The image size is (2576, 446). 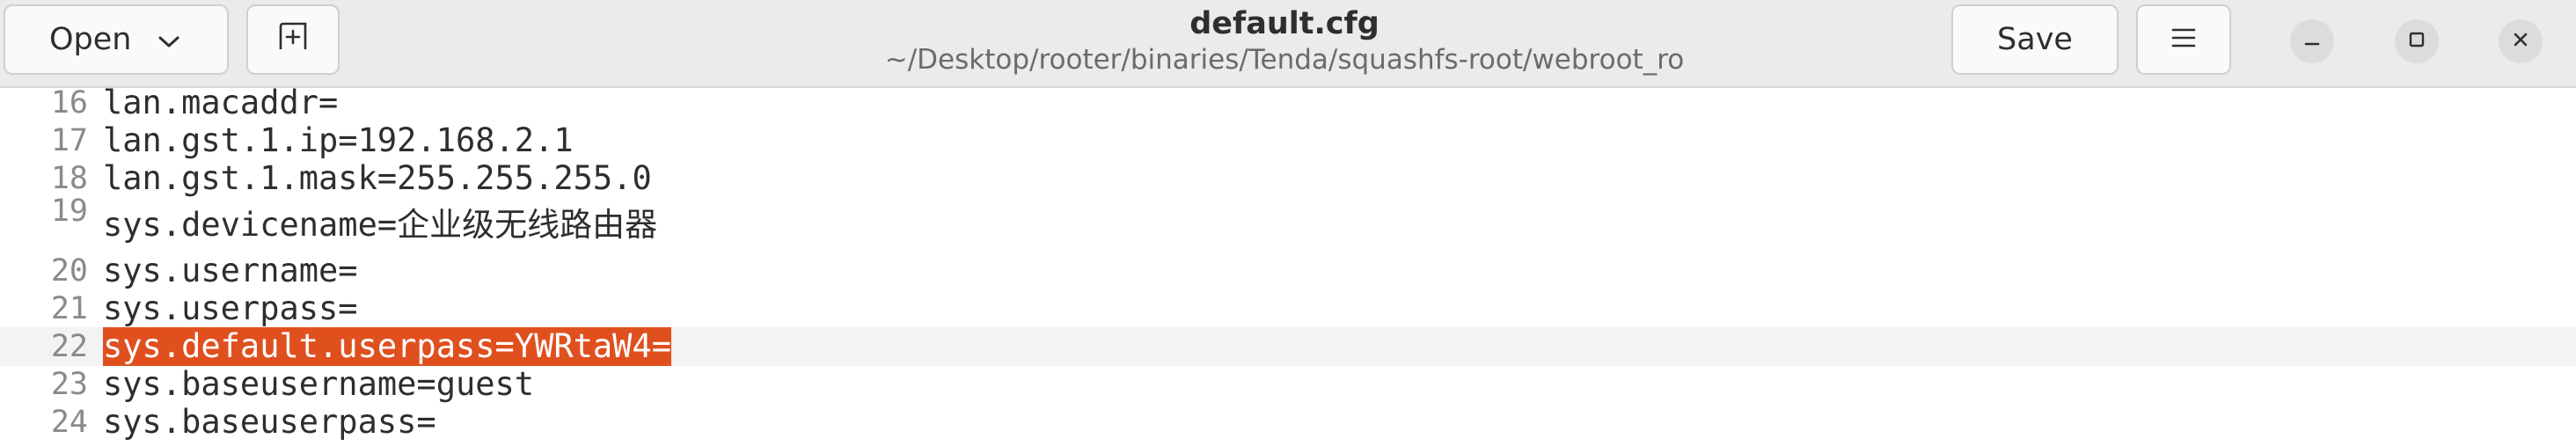 I want to click on close-icon, so click(x=2520, y=42).